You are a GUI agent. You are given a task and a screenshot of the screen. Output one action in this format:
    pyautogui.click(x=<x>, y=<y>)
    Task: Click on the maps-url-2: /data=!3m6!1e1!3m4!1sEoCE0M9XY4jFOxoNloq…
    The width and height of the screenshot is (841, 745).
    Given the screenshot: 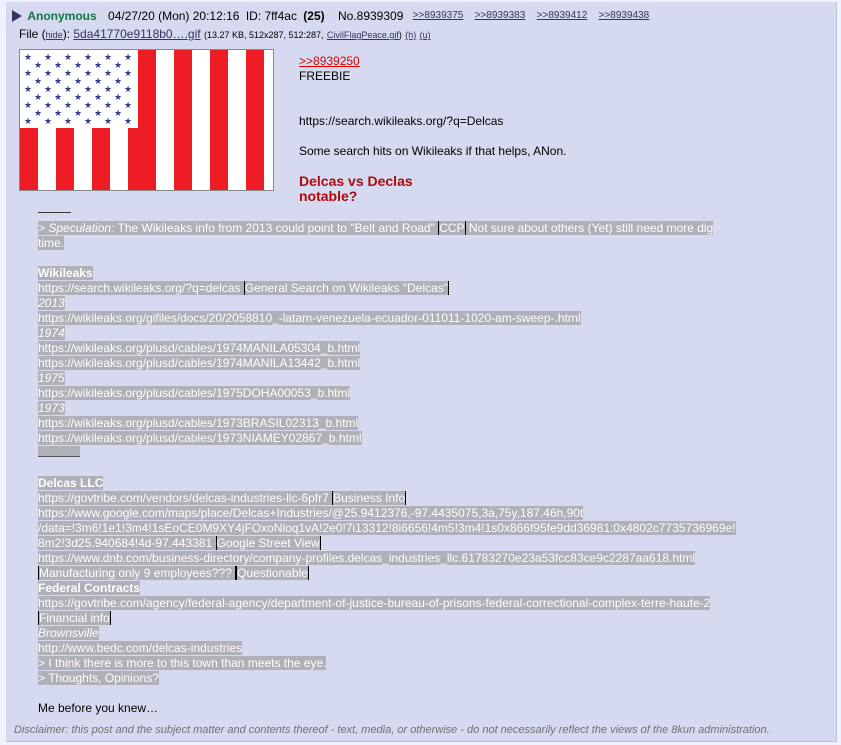 What is the action you would take?
    pyautogui.click(x=387, y=528)
    